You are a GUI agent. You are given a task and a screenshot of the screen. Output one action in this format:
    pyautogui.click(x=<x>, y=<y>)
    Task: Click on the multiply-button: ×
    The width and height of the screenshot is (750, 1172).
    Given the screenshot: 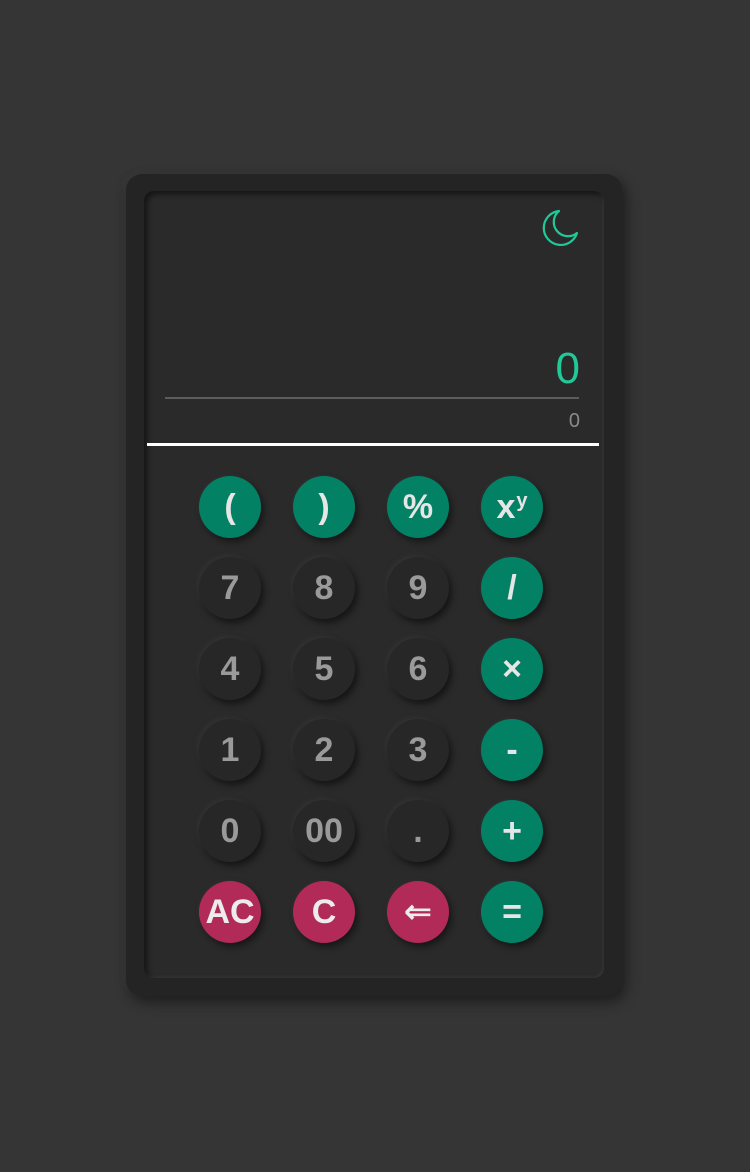 What is the action you would take?
    pyautogui.click(x=512, y=669)
    